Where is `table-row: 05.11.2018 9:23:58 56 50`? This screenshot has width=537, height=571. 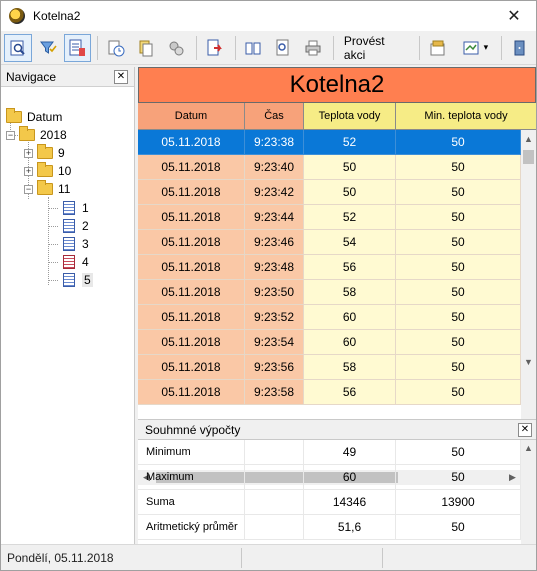 table-row: 05.11.2018 9:23:58 56 50 is located at coordinates (329, 392).